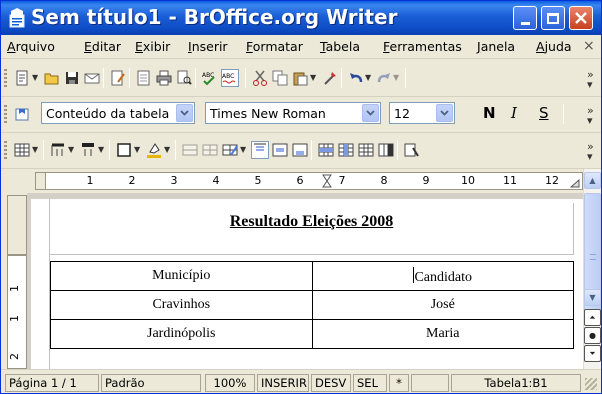  I want to click on line-color-icon, so click(88, 150).